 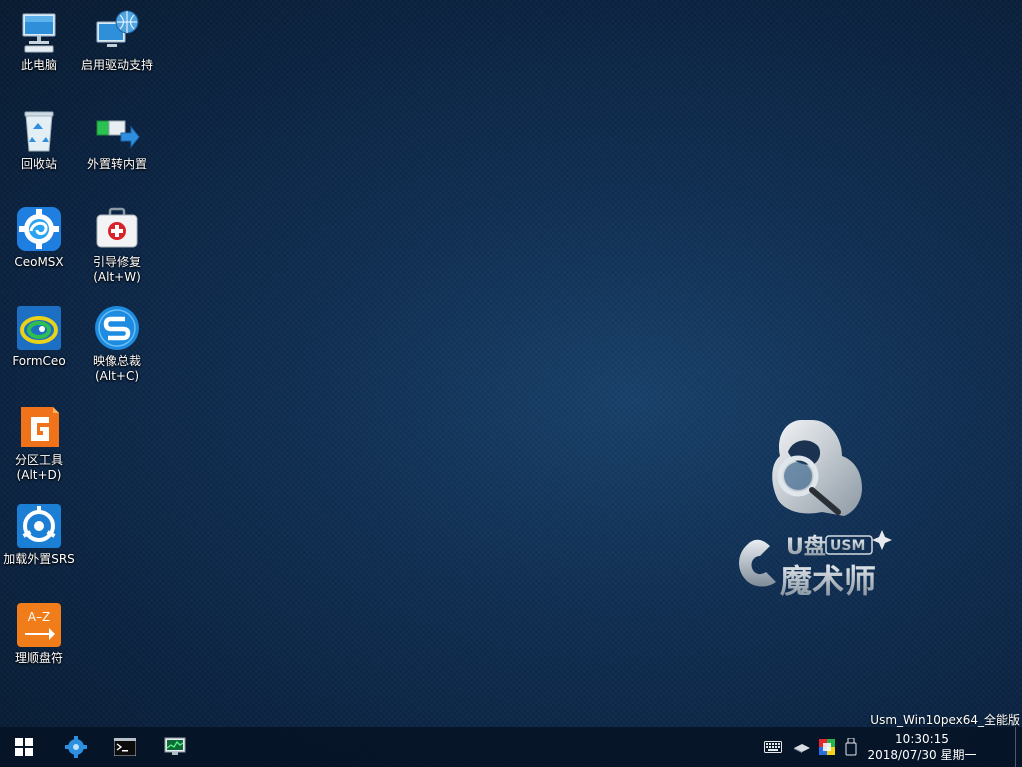 What do you see at coordinates (511, 747) in the screenshot?
I see `taskbar: 10:30:15 2018/07/30 星期一` at bounding box center [511, 747].